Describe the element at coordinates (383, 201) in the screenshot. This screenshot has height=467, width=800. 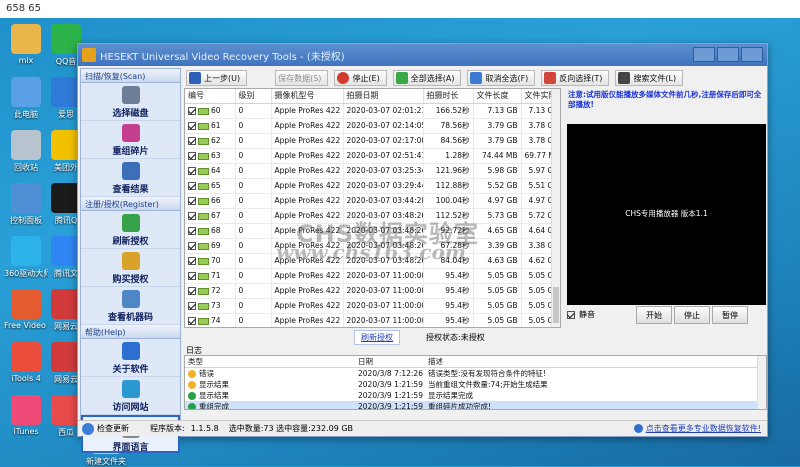
I see `table-cell: 2020-03-07 03:44:28` at that location.